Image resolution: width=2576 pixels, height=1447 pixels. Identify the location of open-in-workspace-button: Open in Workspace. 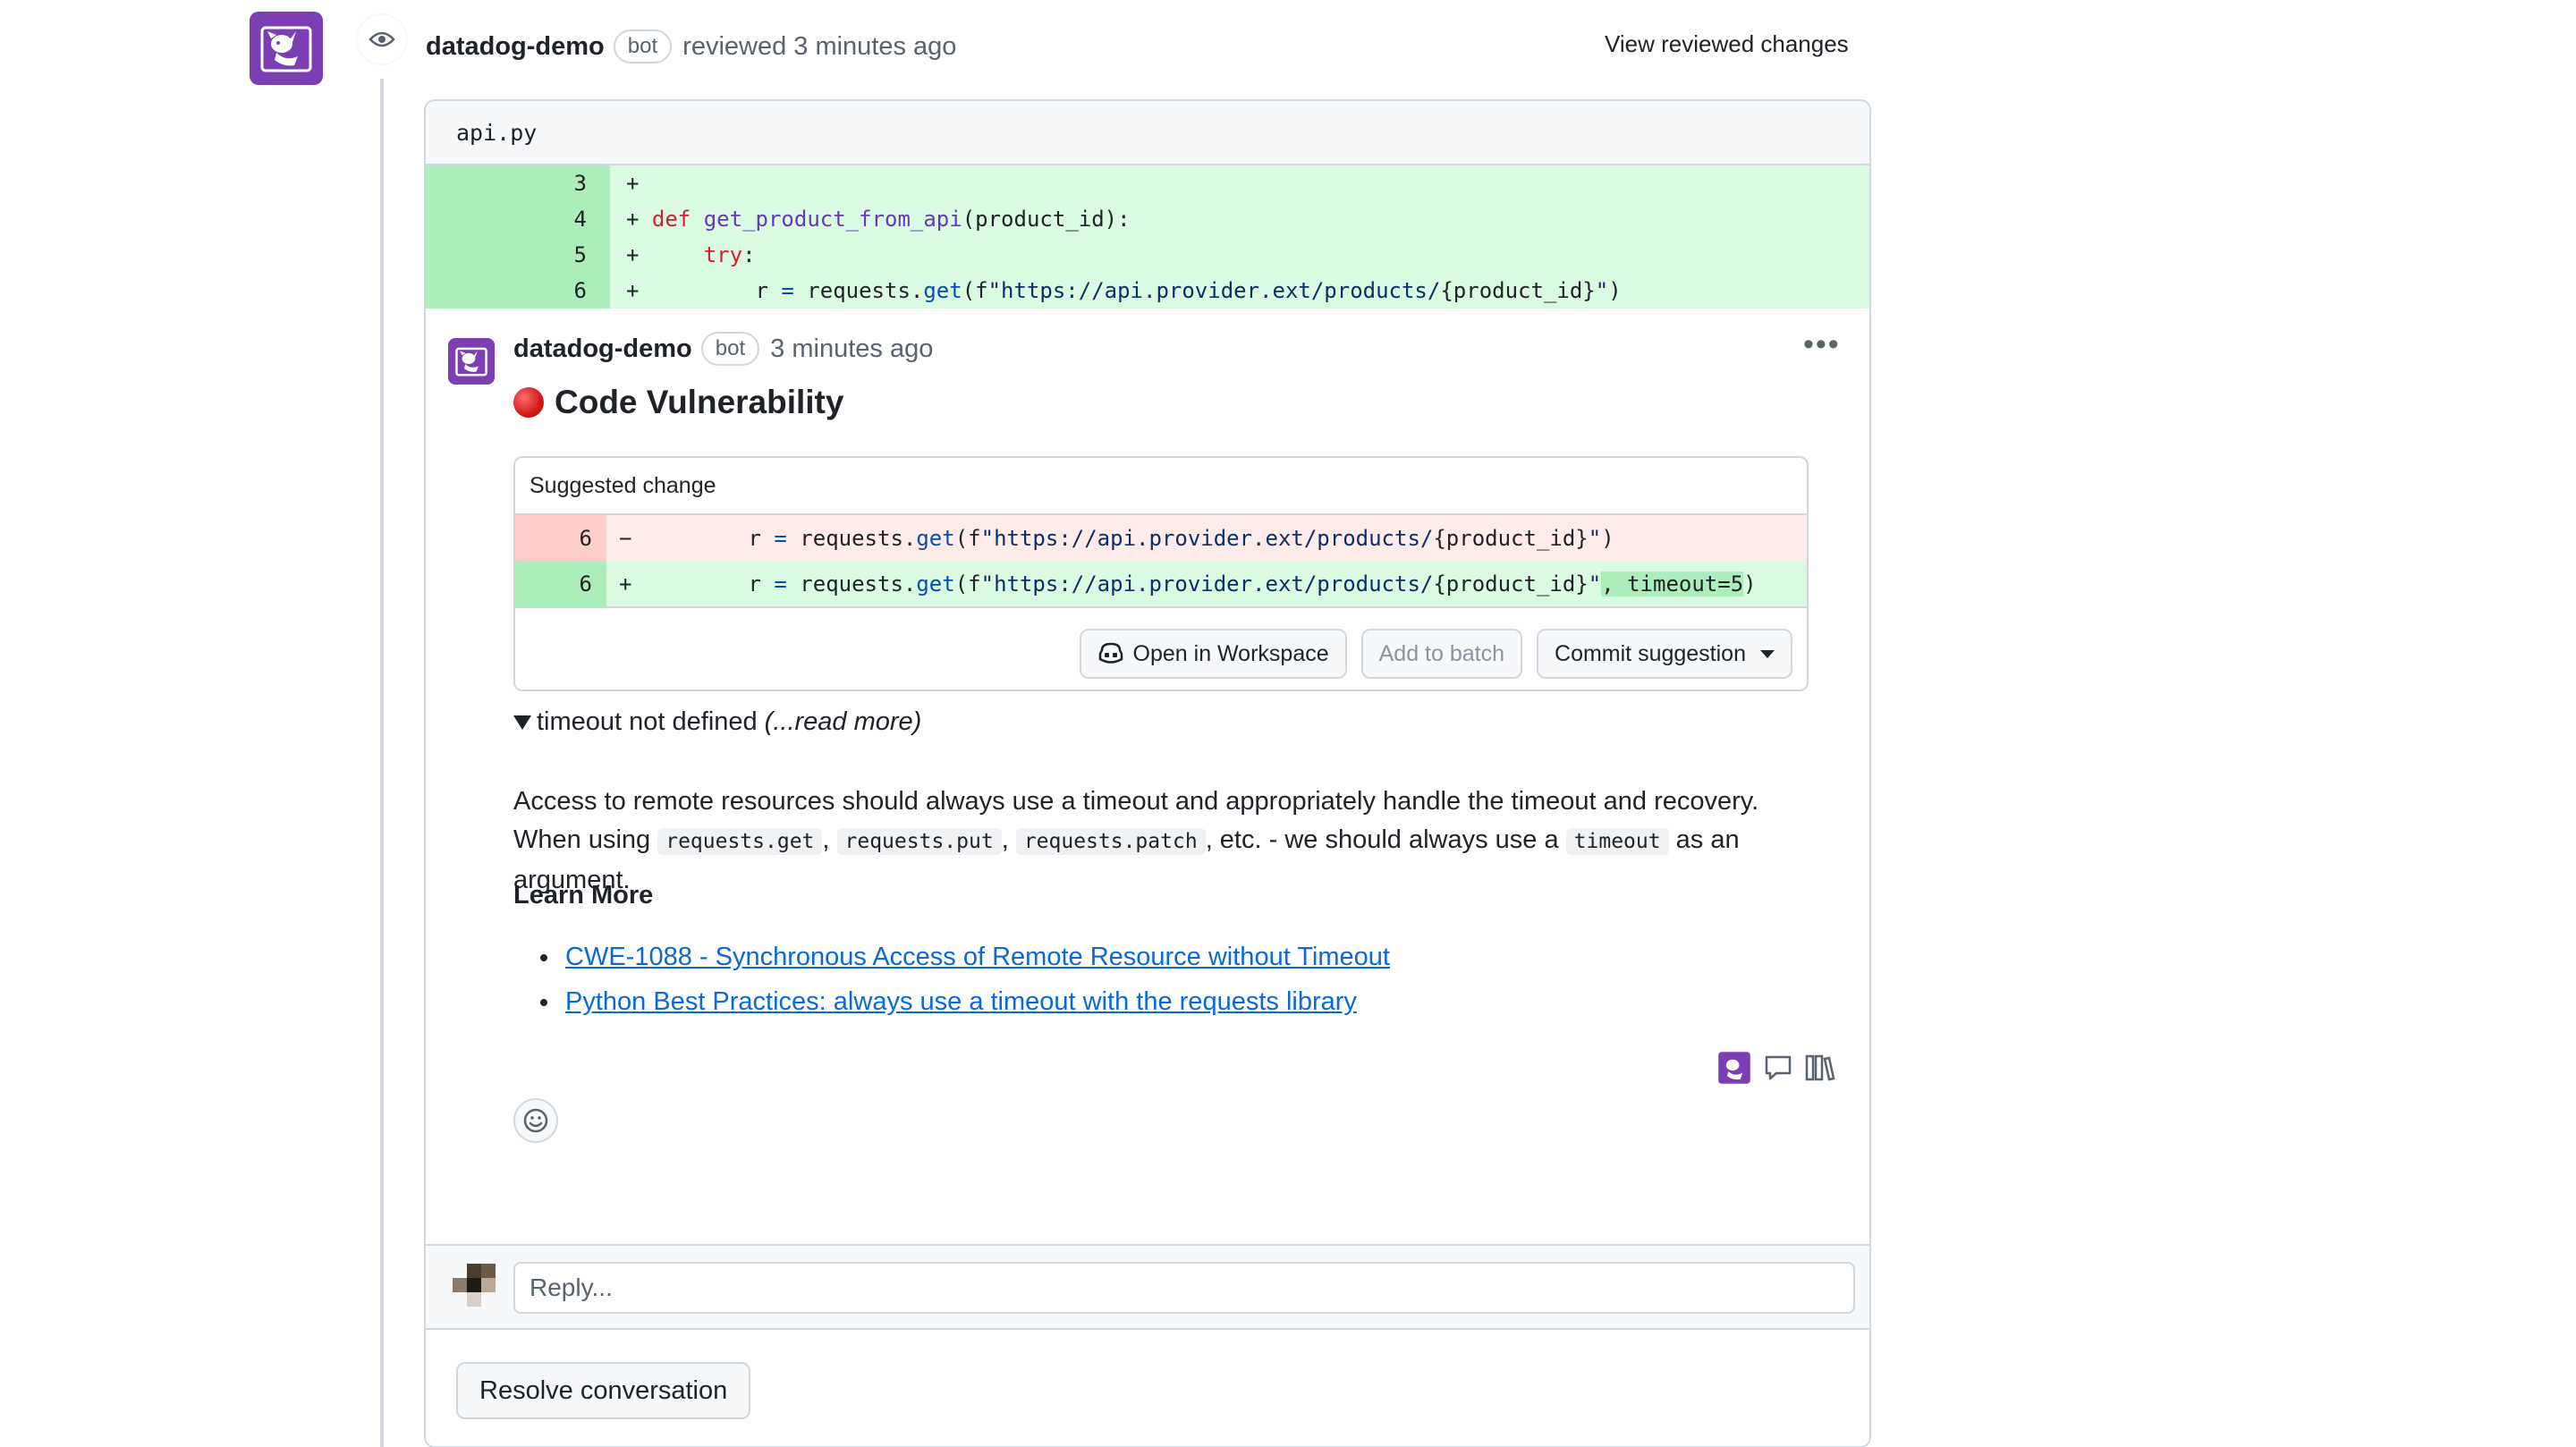
(1213, 654).